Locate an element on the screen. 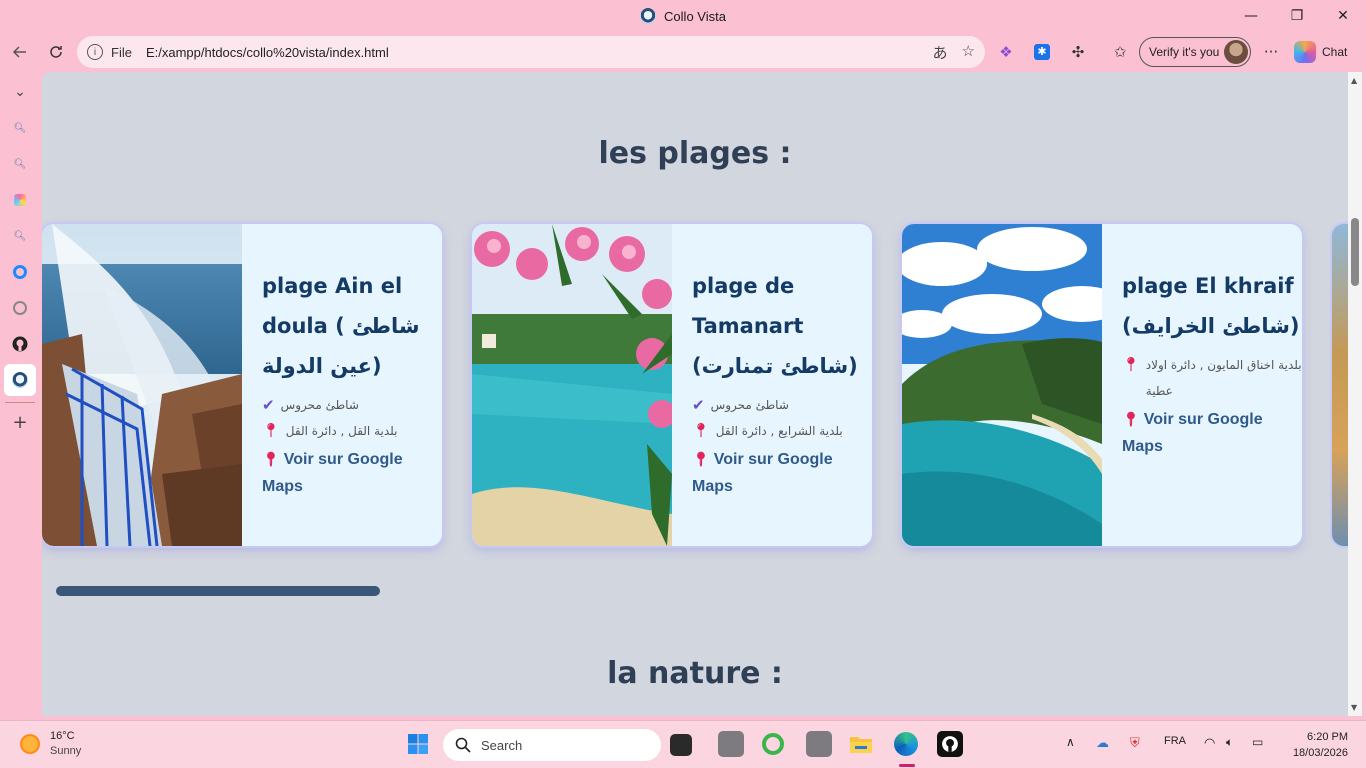 The height and width of the screenshot is (768, 1366). section-title-beaches: les plages : is located at coordinates (695, 153).